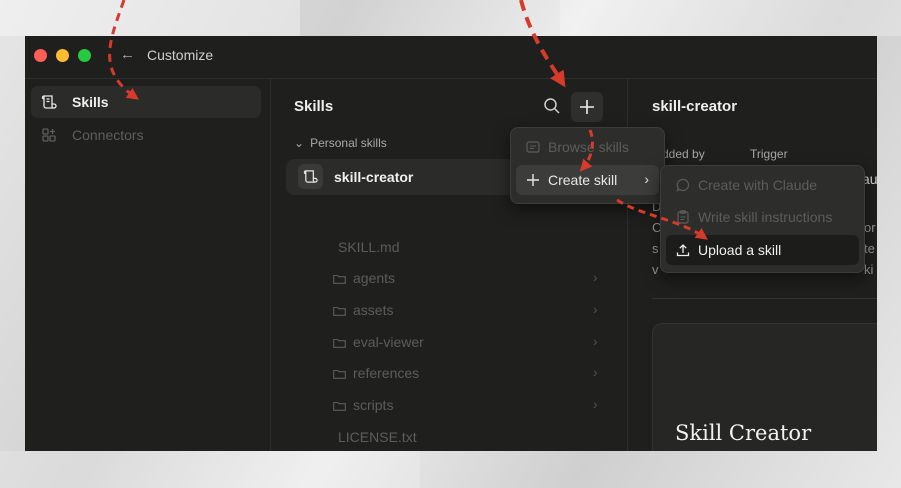  I want to click on connectors-icon, so click(49, 135).